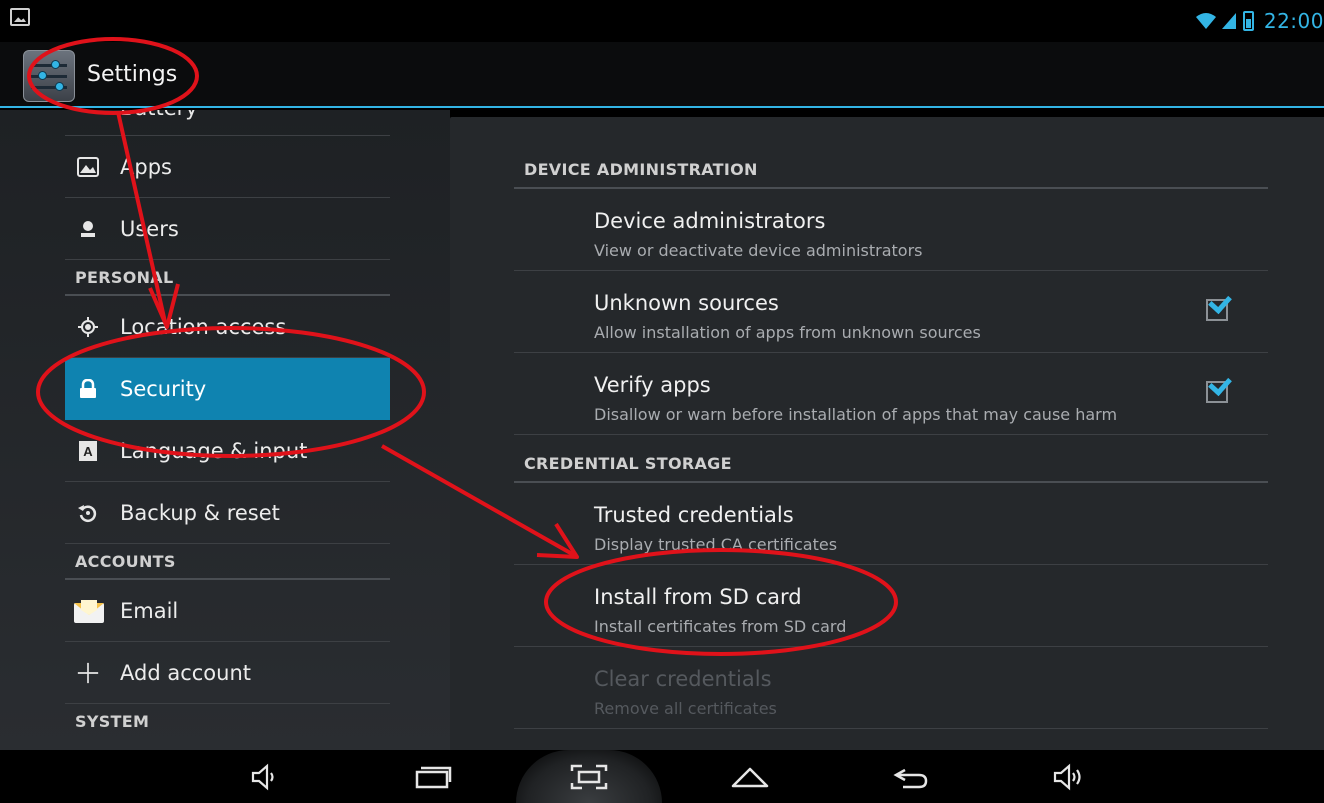  I want to click on pref-title: Unknown sources, so click(686, 303).